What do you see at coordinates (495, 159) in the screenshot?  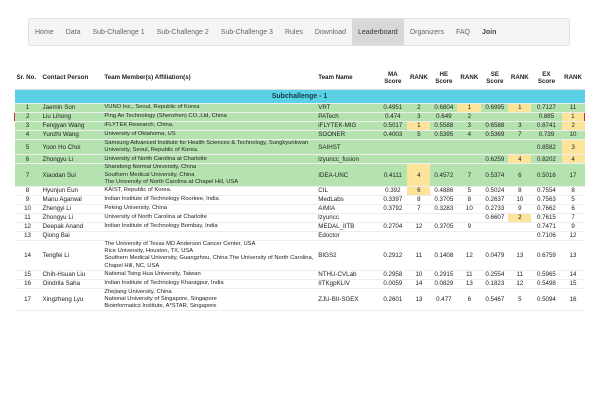 I see `cell-se: 0.6259` at bounding box center [495, 159].